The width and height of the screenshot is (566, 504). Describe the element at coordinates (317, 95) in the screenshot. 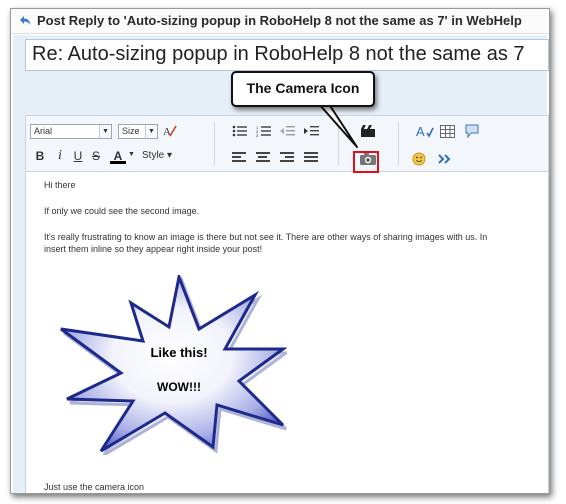

I see `callout-pointer-cover` at that location.